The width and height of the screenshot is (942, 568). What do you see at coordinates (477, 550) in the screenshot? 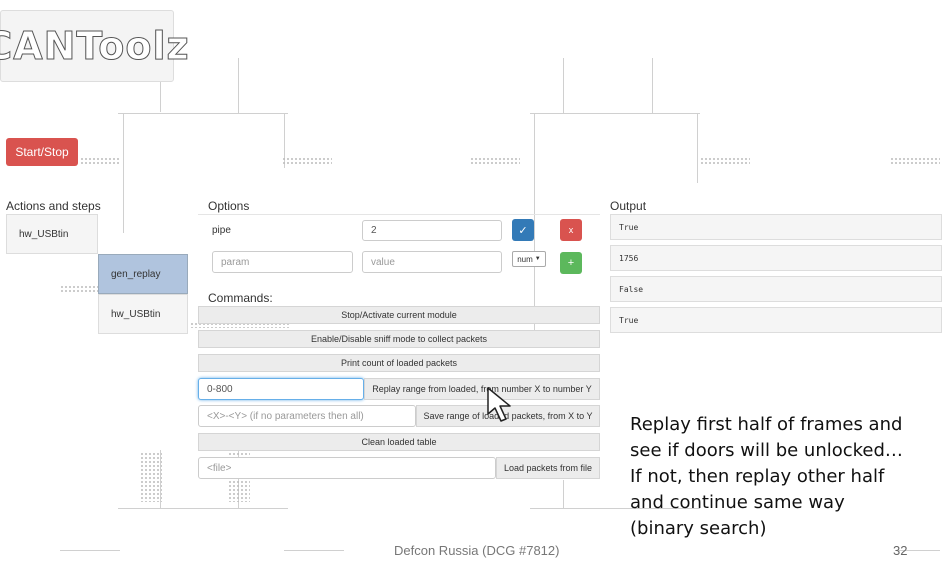
I see `footer-text: Defcon Russia (DCG #7812)` at bounding box center [477, 550].